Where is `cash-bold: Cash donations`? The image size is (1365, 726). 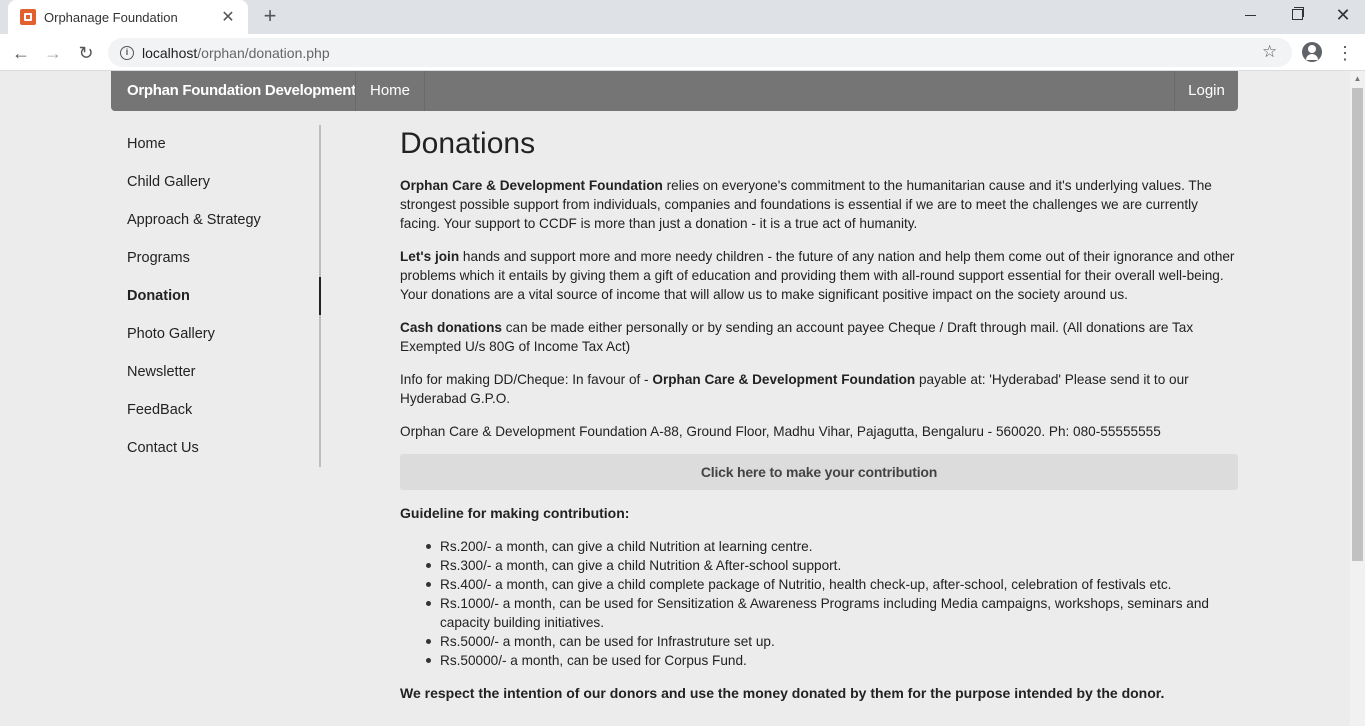
cash-bold: Cash donations is located at coordinates (451, 327).